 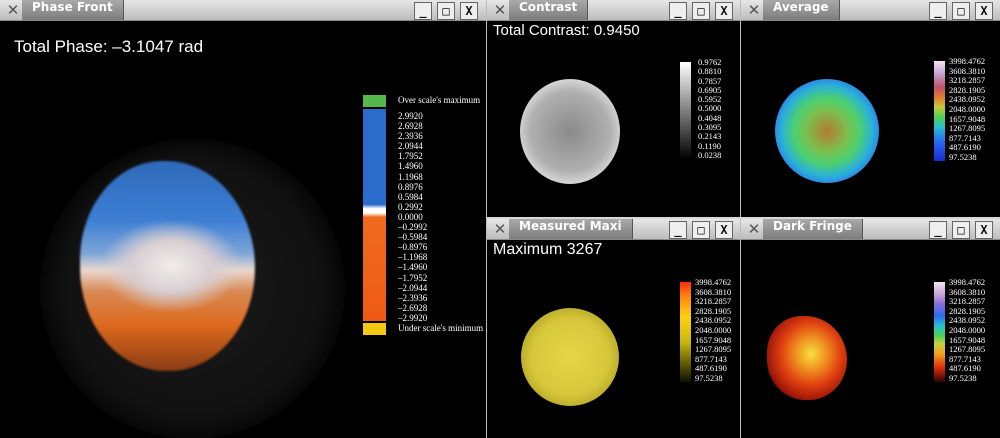 What do you see at coordinates (827, 131) in the screenshot?
I see `average-image` at bounding box center [827, 131].